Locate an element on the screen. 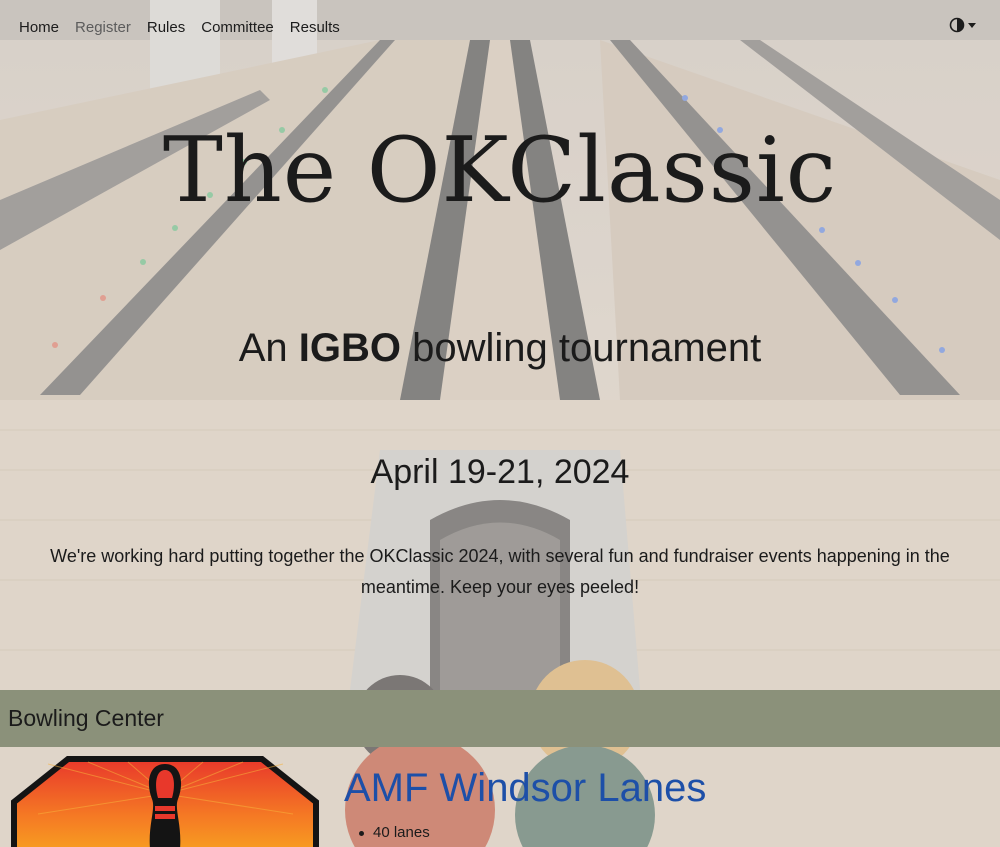 The width and height of the screenshot is (1000, 847). hero-subtitle: An IGBO bowling tournament is located at coordinates (500, 348).